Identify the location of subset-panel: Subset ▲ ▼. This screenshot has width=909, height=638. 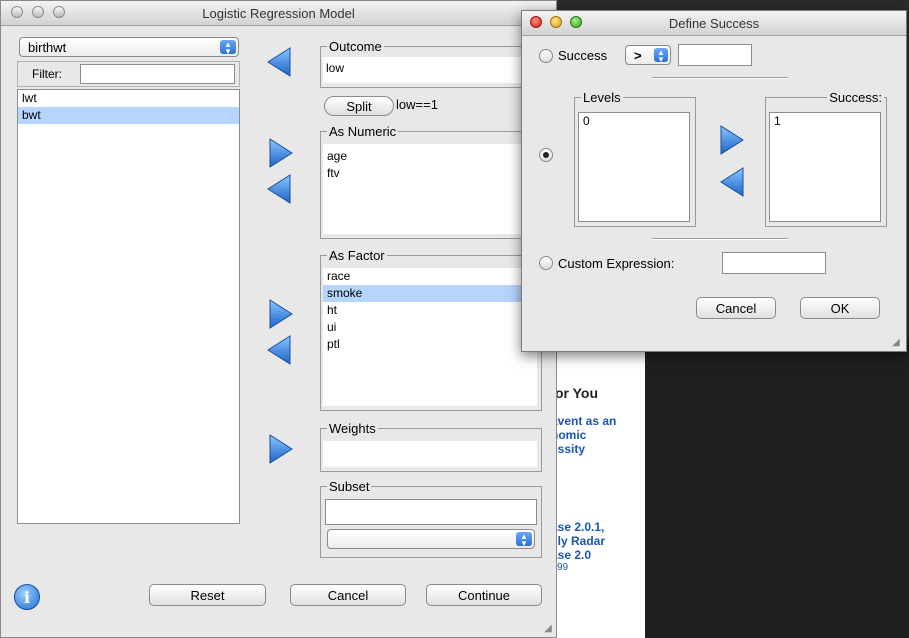
(431, 518).